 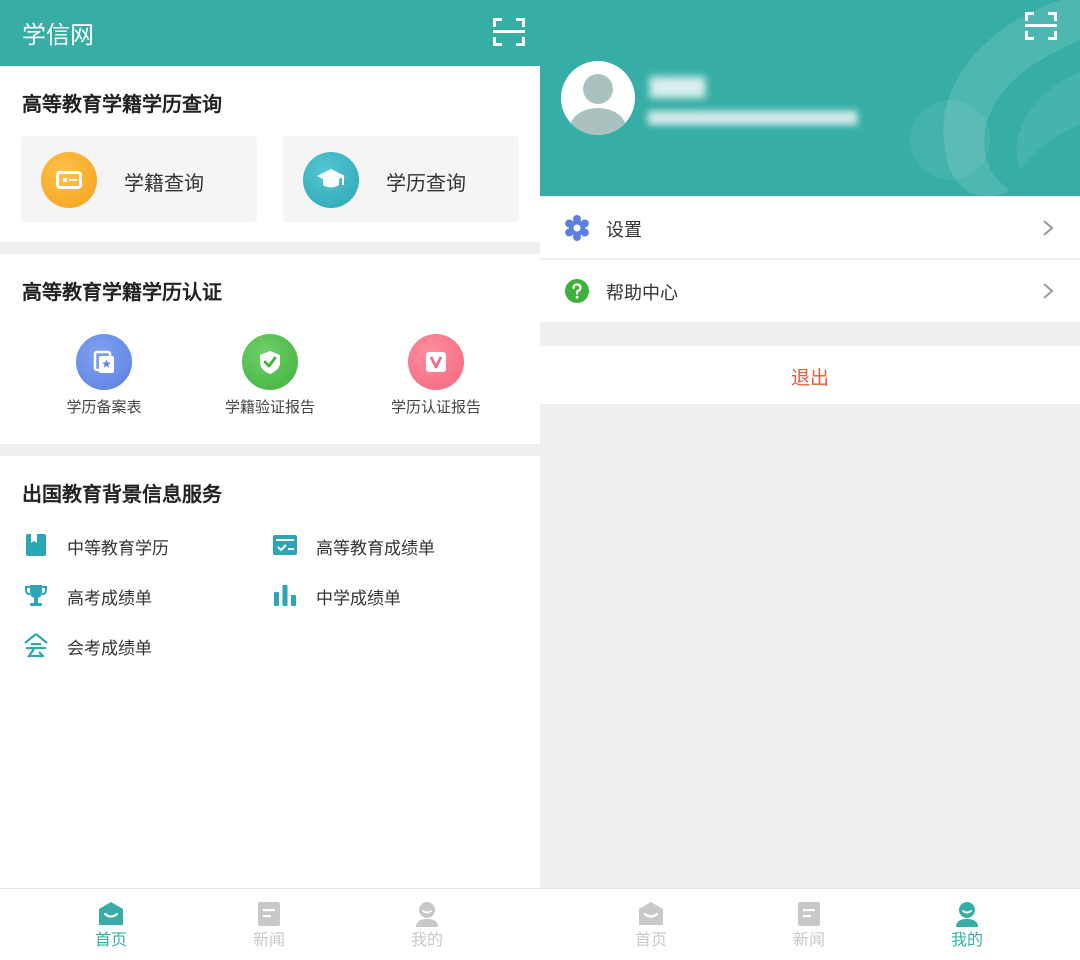 I want to click on certification-section-title: 高等教育学籍学历认证, so click(x=122, y=292).